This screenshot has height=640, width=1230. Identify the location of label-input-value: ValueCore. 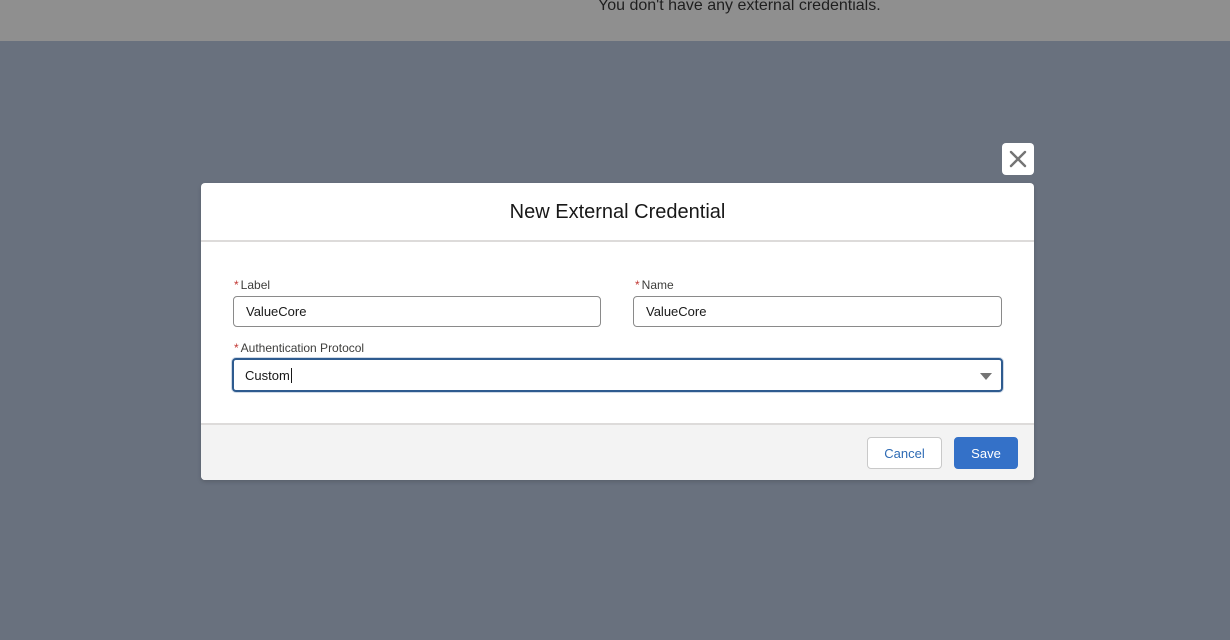
(276, 311).